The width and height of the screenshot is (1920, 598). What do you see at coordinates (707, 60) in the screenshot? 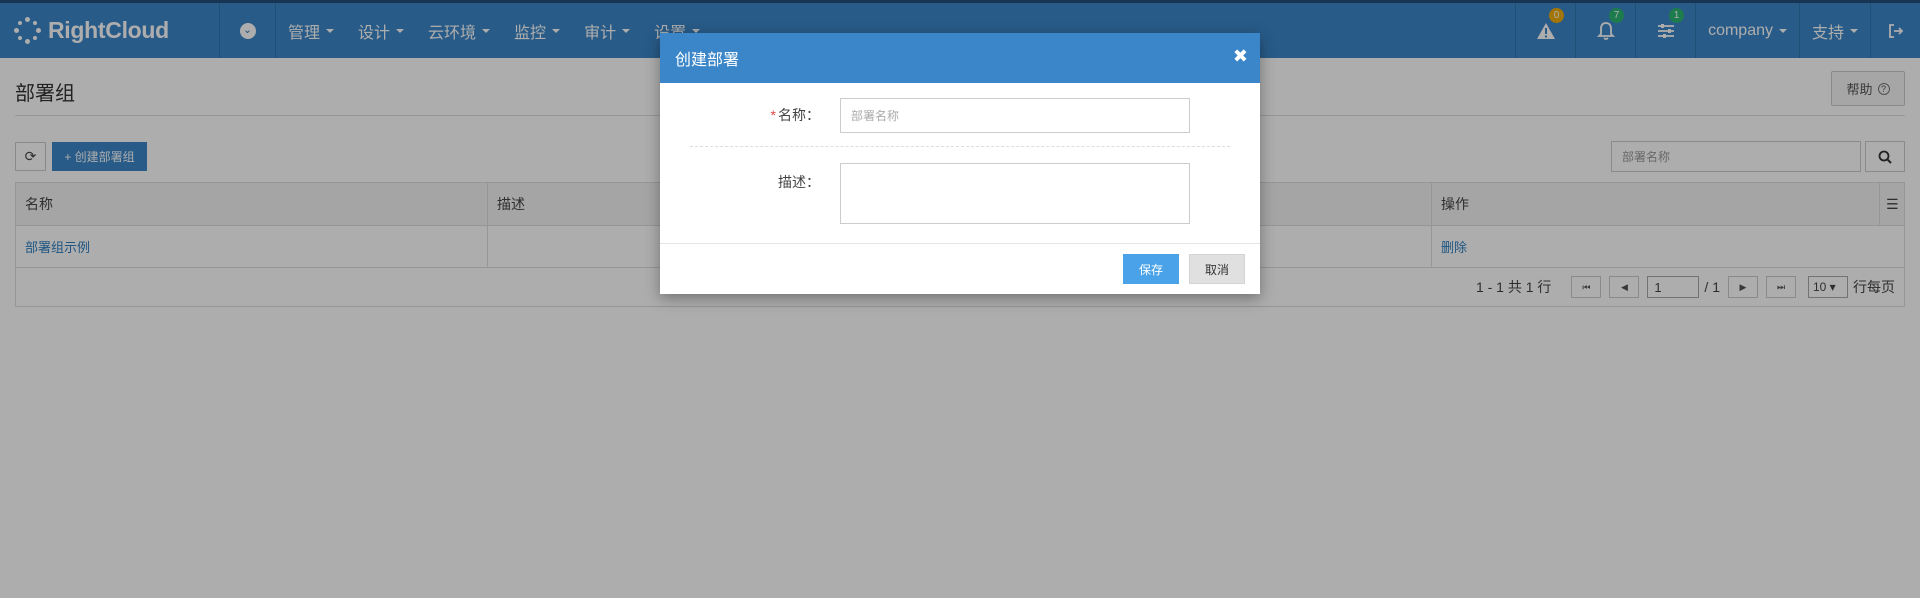
I see `dialog-title: 创建部署` at bounding box center [707, 60].